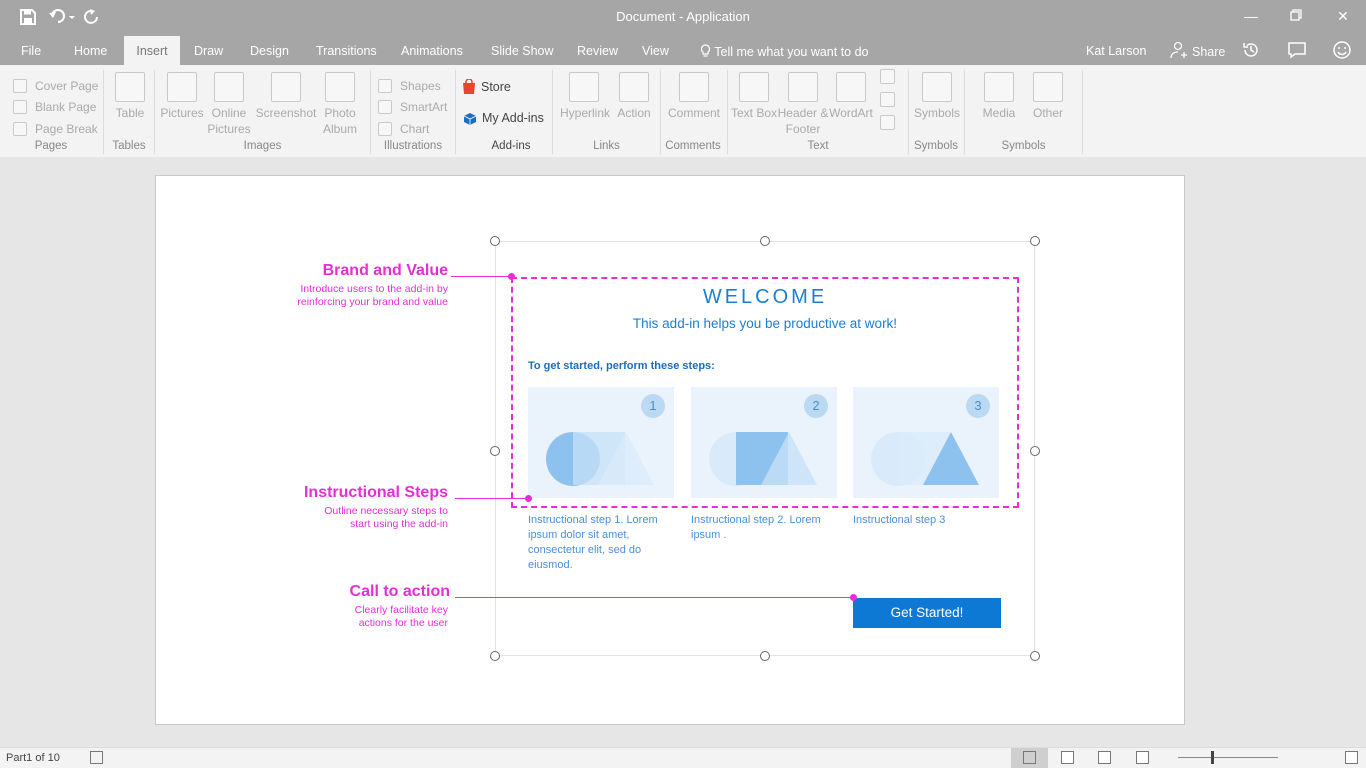 Image resolution: width=1366 pixels, height=768 pixels. I want to click on comment-insert-icon, so click(694, 87).